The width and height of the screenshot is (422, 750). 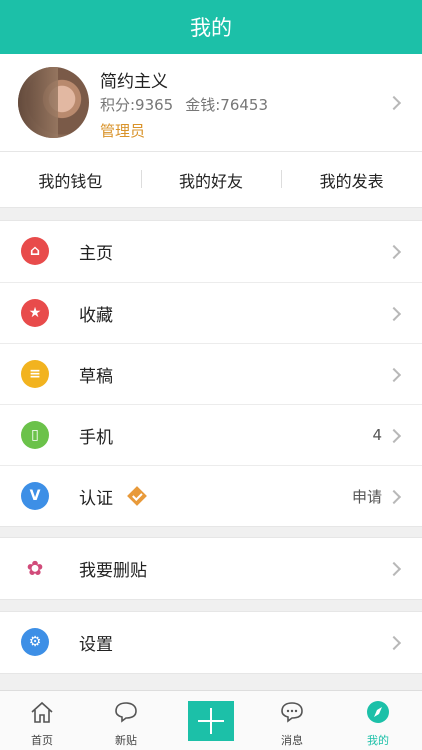 What do you see at coordinates (292, 740) in the screenshot?
I see `tab-label: 消息` at bounding box center [292, 740].